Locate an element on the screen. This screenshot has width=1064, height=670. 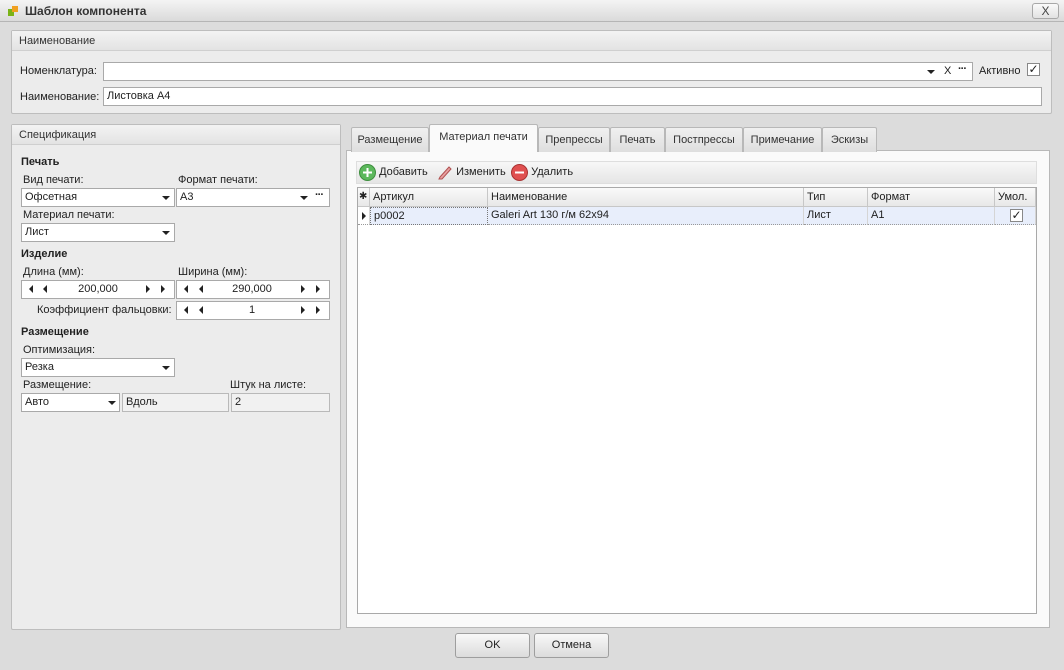
optimization-label: Оптимизация: is located at coordinates (59, 350).